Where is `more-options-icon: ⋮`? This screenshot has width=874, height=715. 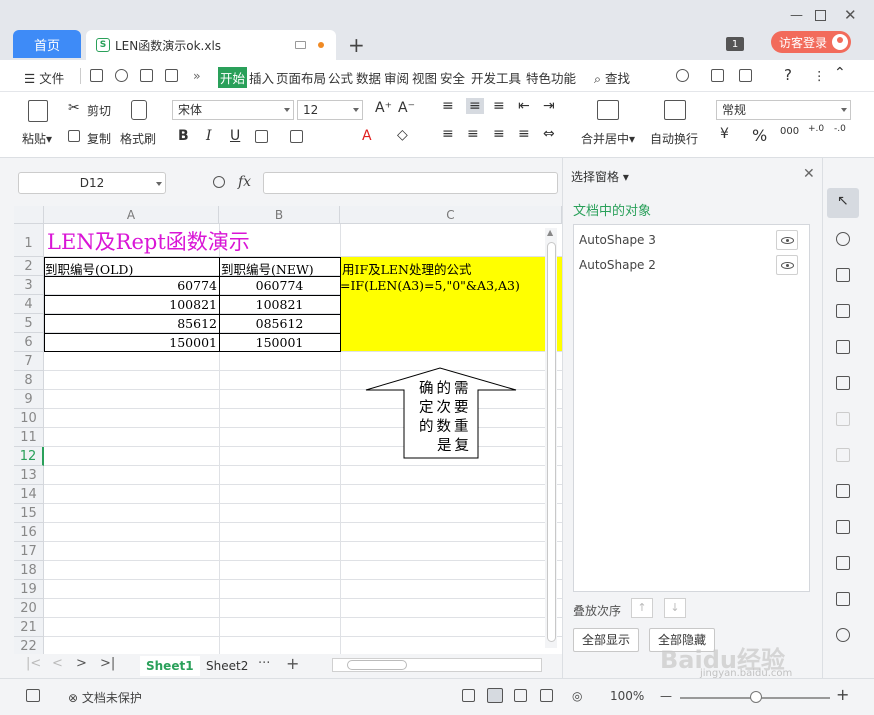
more-options-icon: ⋮ is located at coordinates (819, 75).